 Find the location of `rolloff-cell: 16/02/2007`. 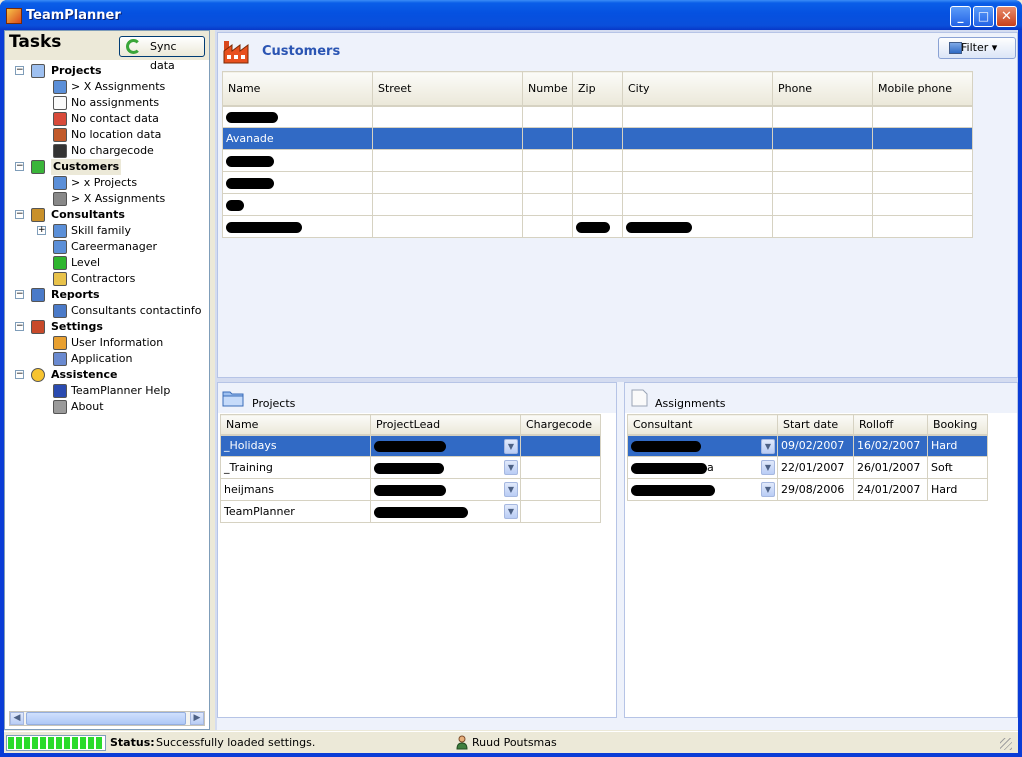

rolloff-cell: 16/02/2007 is located at coordinates (890, 445).